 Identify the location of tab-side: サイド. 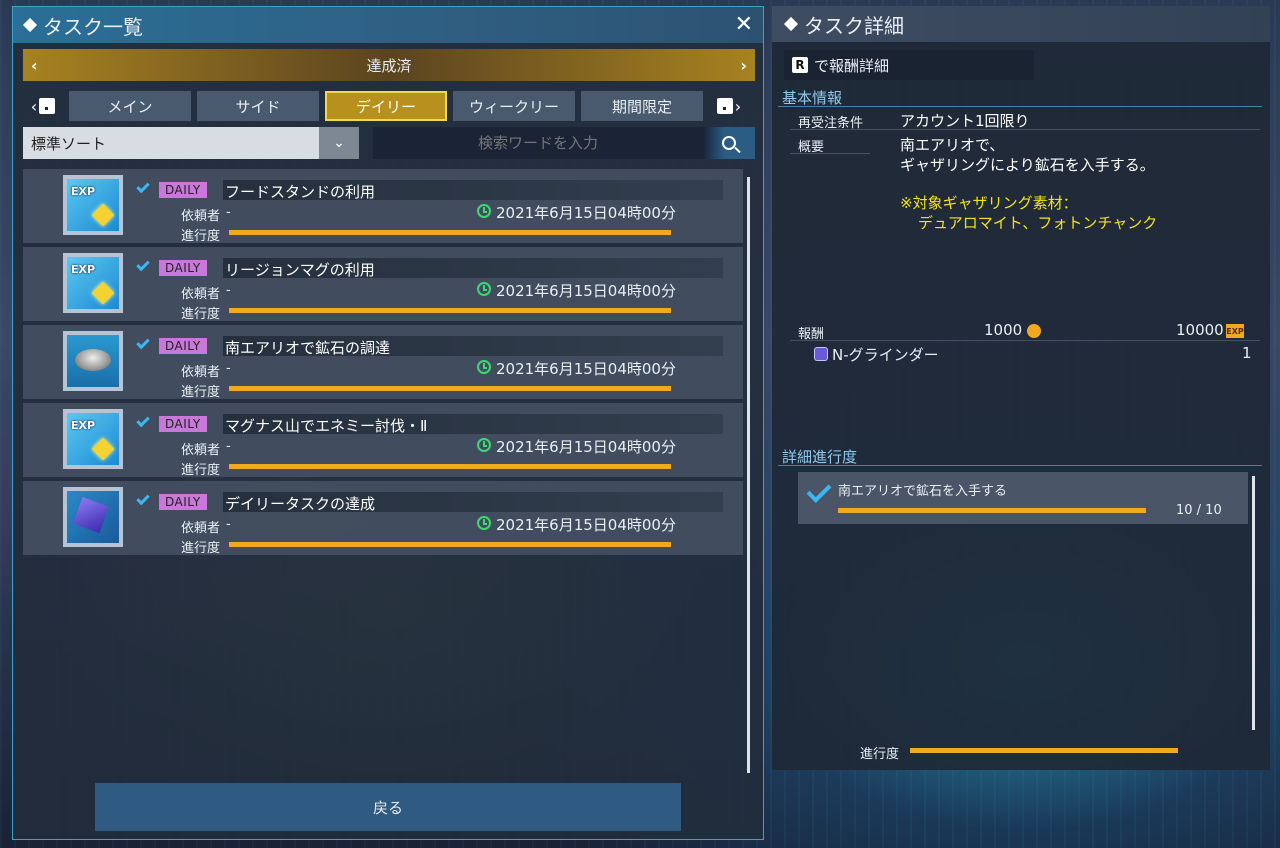
(258, 106).